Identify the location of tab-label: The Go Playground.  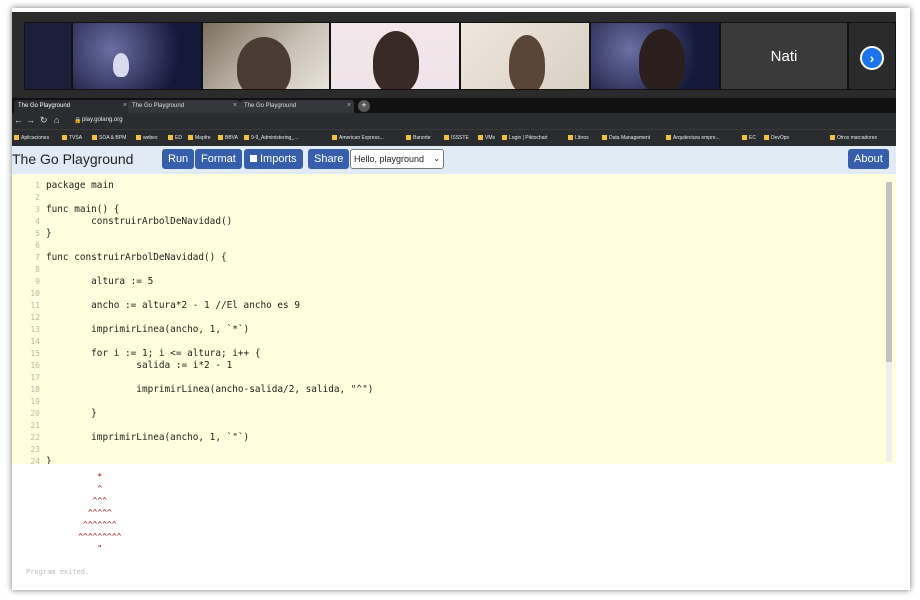
(270, 106).